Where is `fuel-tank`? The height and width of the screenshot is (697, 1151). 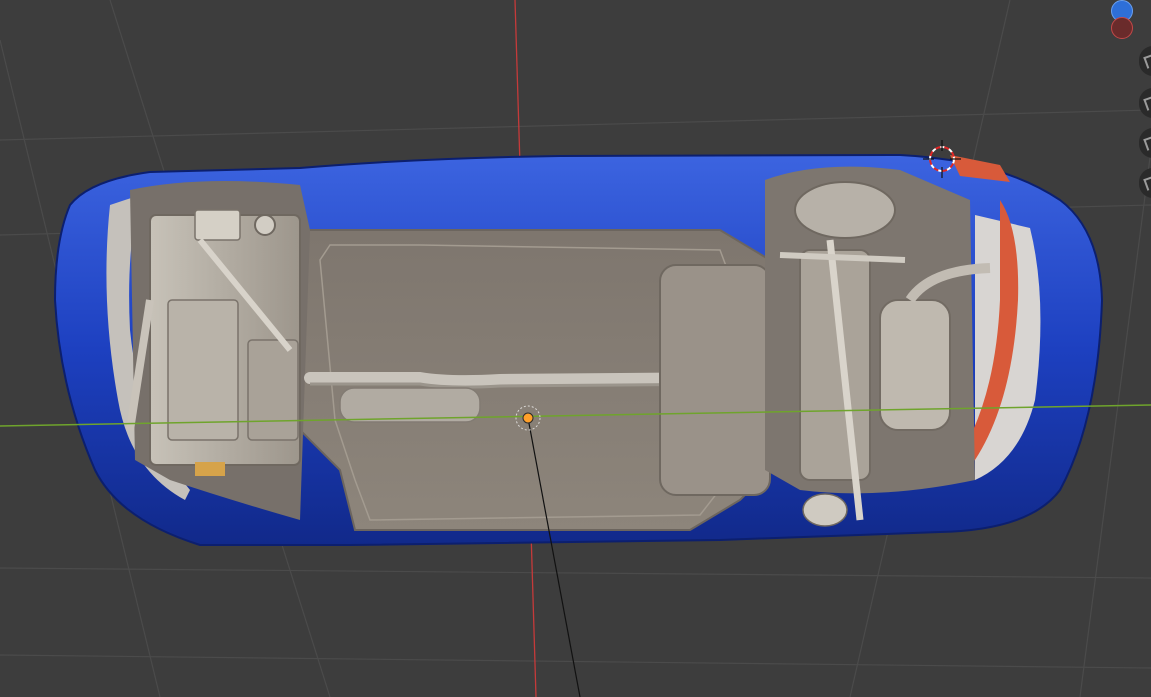
fuel-tank is located at coordinates (715, 380).